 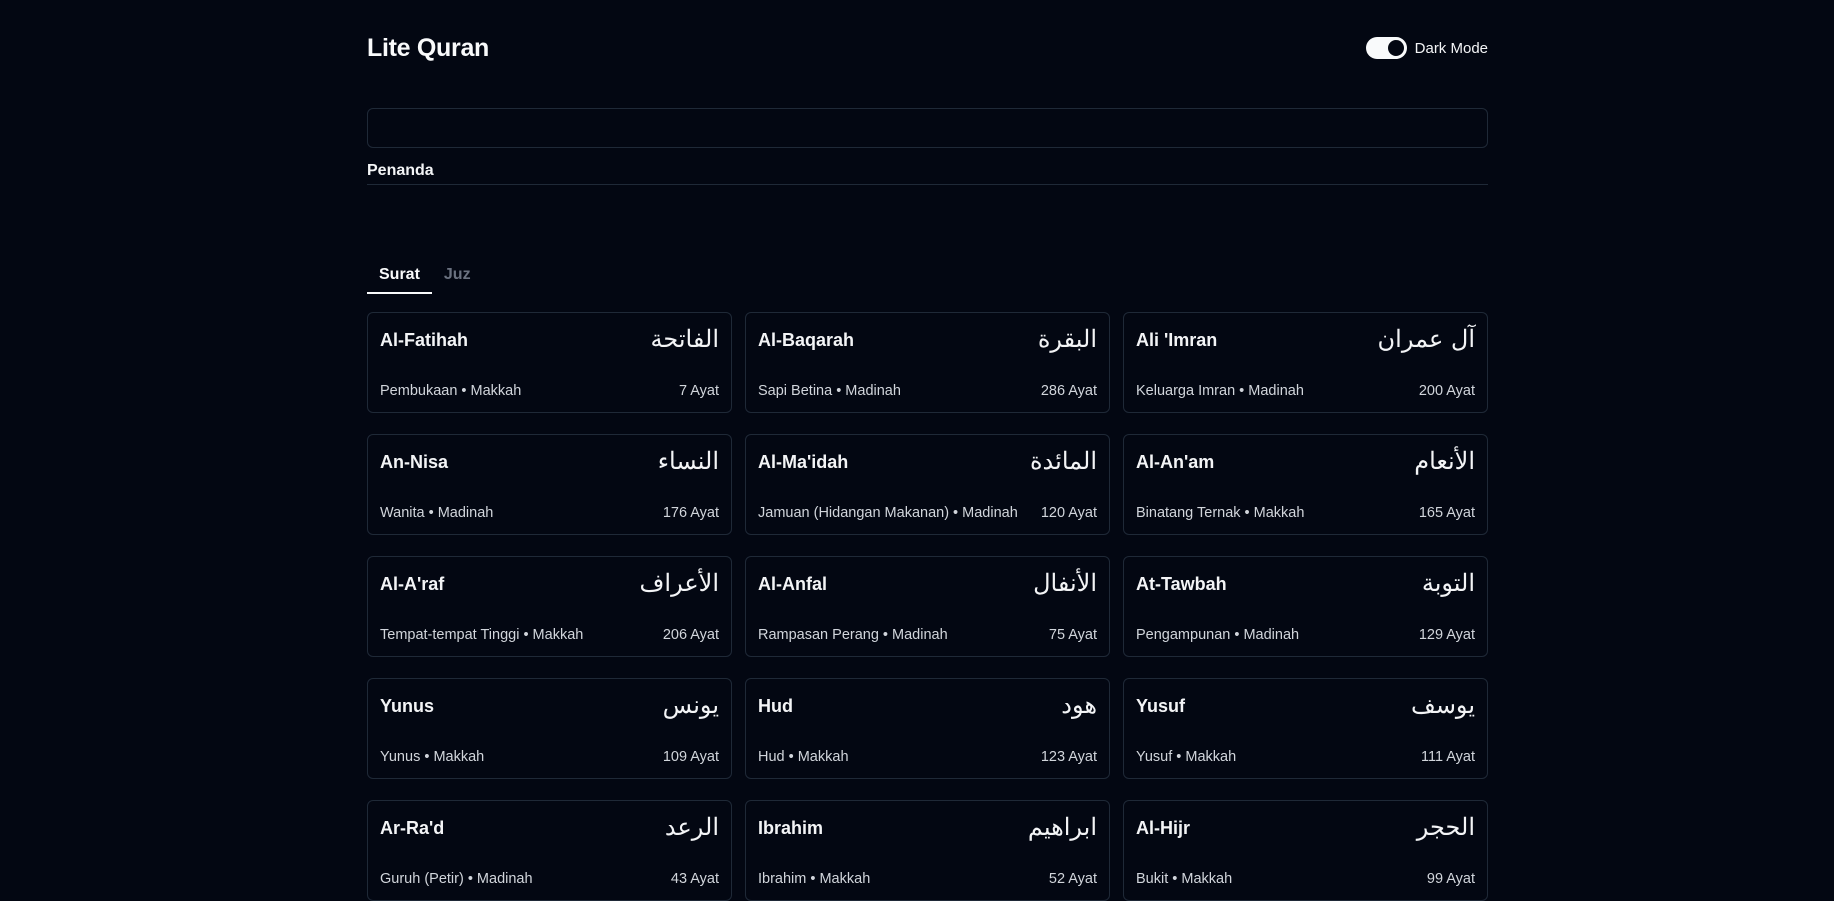 What do you see at coordinates (1067, 339) in the screenshot?
I see `surah-arabic-name: البقرة` at bounding box center [1067, 339].